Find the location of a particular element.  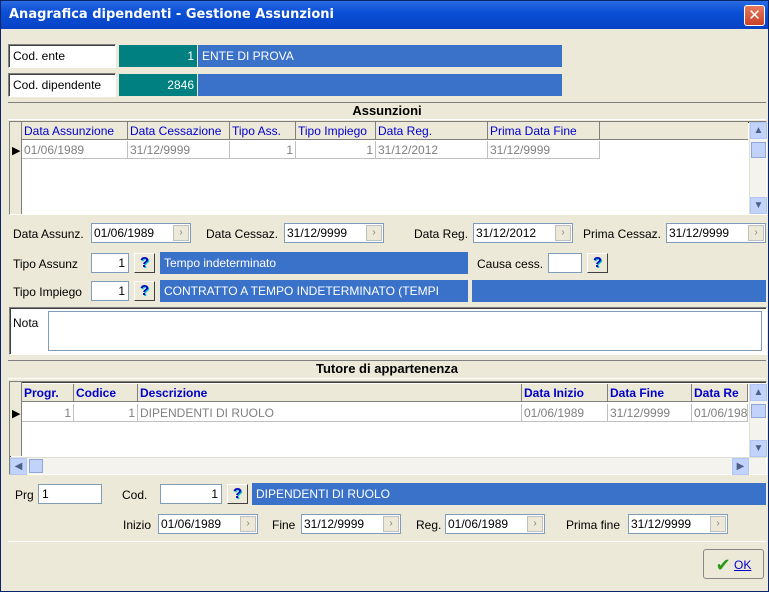

cell-data-fine: 31/12/9999 is located at coordinates (650, 413).